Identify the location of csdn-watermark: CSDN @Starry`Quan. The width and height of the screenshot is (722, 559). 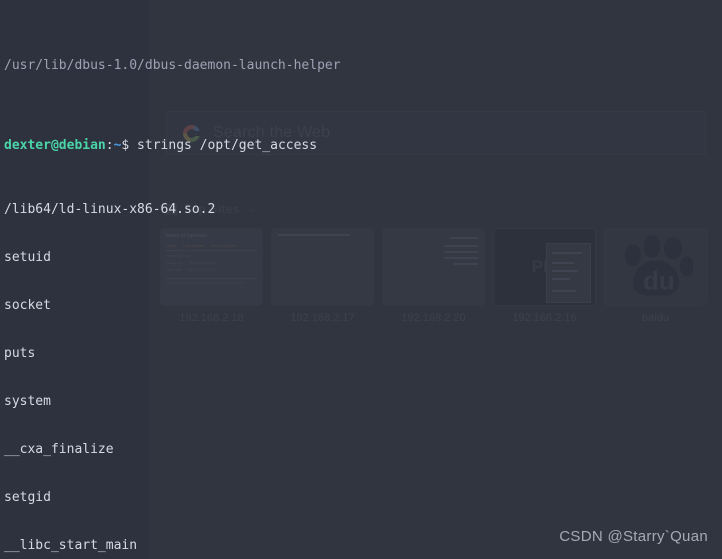
(633, 536).